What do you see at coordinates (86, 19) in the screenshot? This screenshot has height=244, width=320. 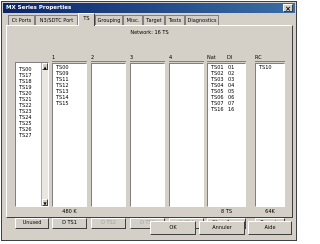 I see `tab-ts: TS` at bounding box center [86, 19].